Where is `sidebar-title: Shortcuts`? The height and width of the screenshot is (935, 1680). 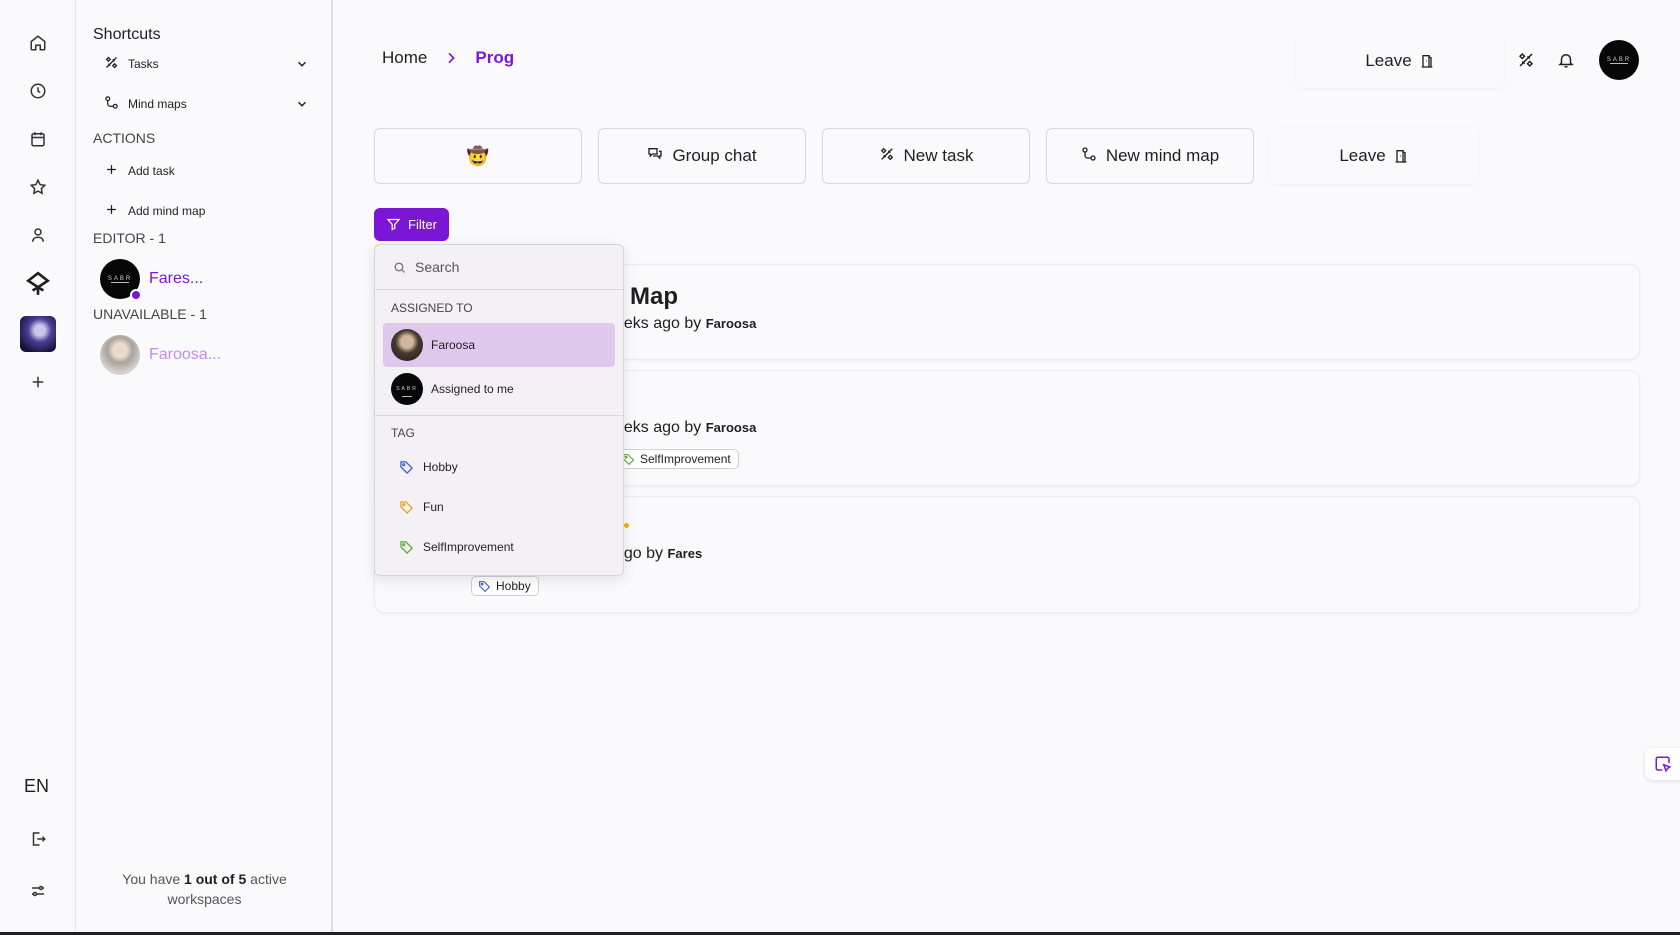
sidebar-title: Shortcuts is located at coordinates (127, 34).